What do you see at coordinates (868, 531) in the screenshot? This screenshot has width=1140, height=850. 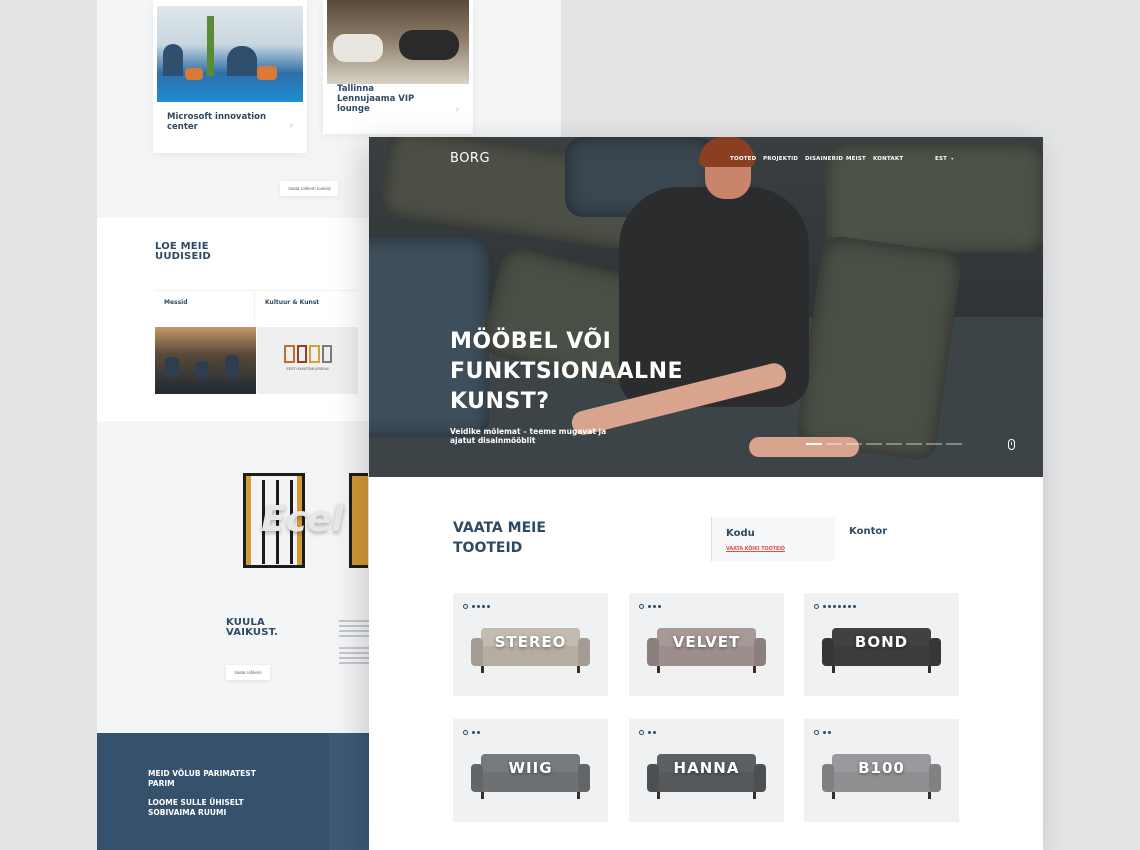 I see `tab-kontor: Kontor` at bounding box center [868, 531].